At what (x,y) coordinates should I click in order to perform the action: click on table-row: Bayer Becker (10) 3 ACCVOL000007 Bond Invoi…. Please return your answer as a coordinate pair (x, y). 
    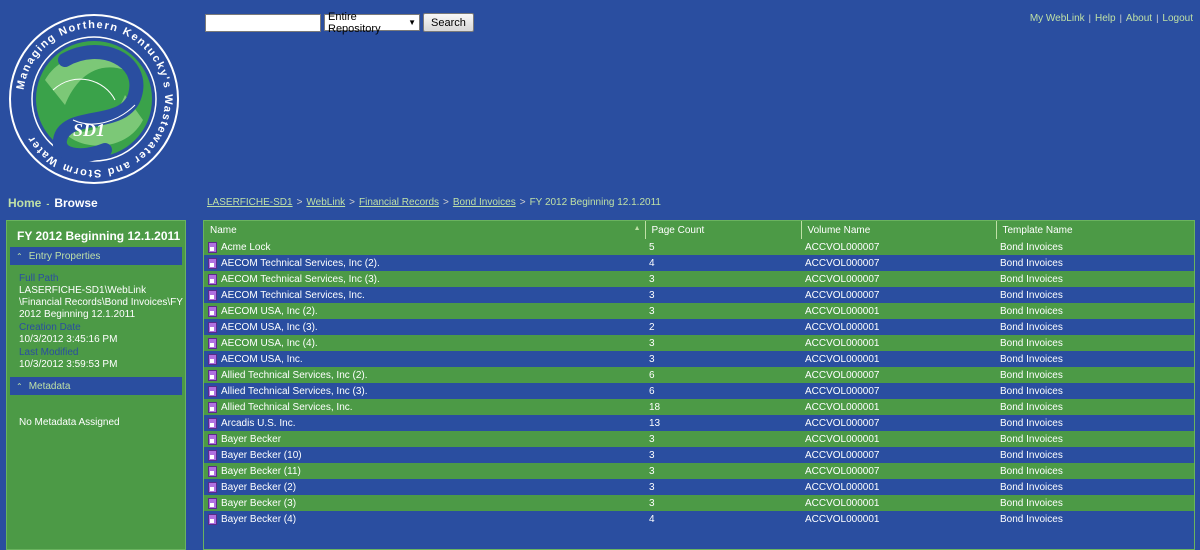
    Looking at the image, I should click on (699, 455).